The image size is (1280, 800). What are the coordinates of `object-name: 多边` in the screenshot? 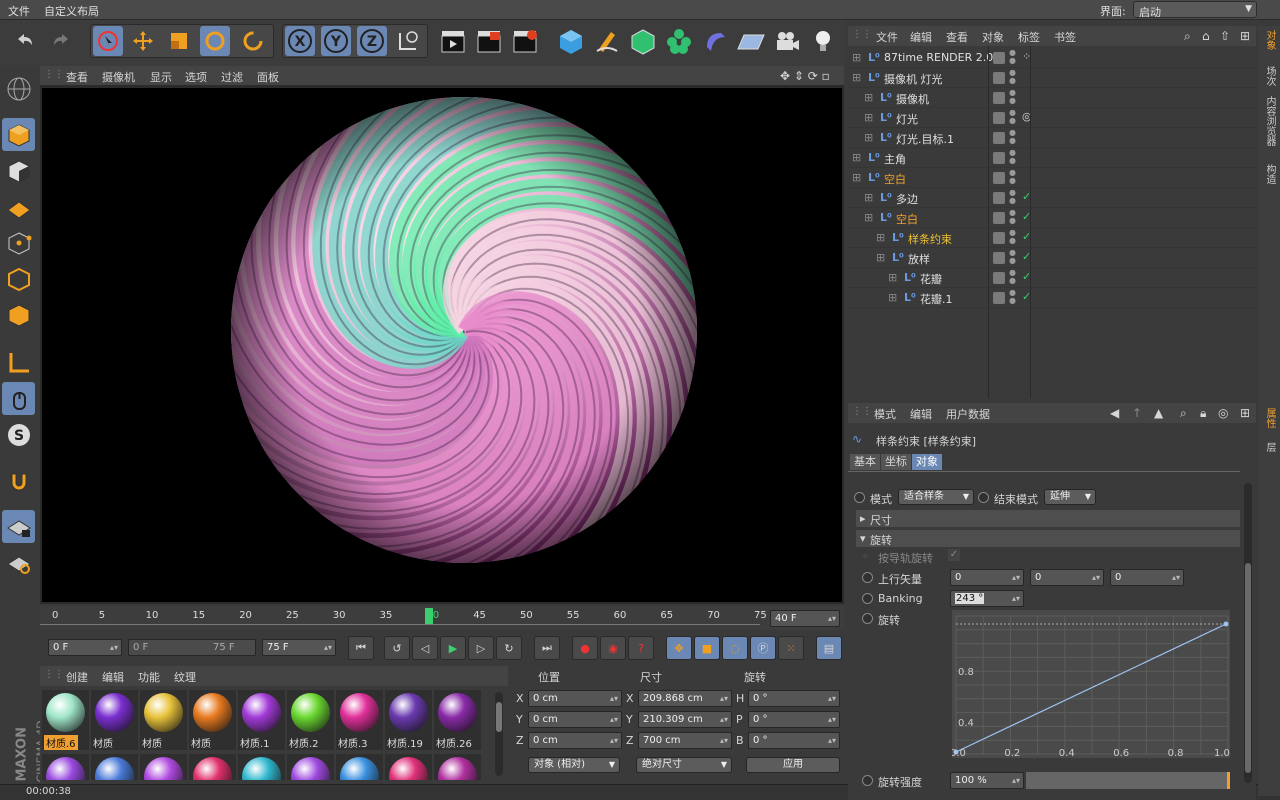 It's located at (907, 199).